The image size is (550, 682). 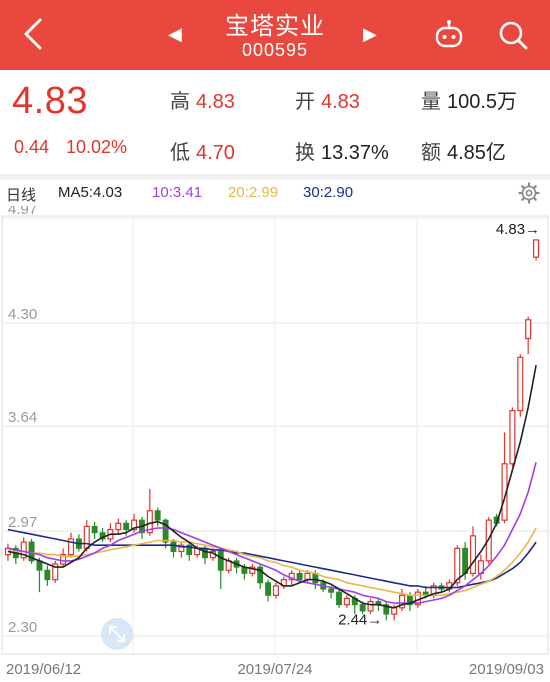 What do you see at coordinates (22, 417) in the screenshot?
I see `y-tick-label: 3.64` at bounding box center [22, 417].